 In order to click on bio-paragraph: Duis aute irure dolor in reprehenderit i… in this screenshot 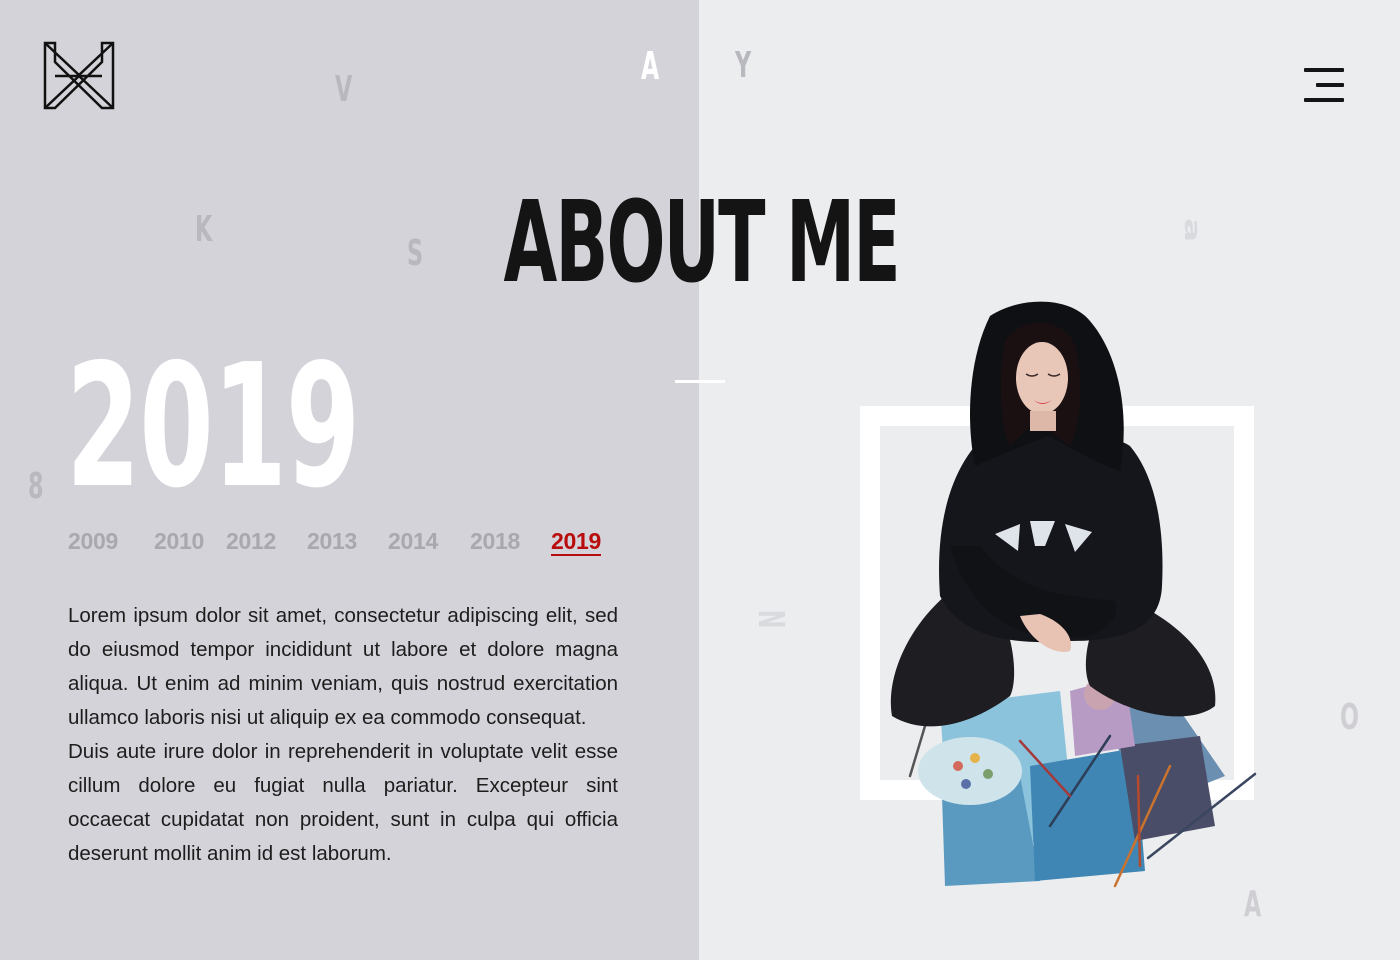, I will do `click(343, 802)`.